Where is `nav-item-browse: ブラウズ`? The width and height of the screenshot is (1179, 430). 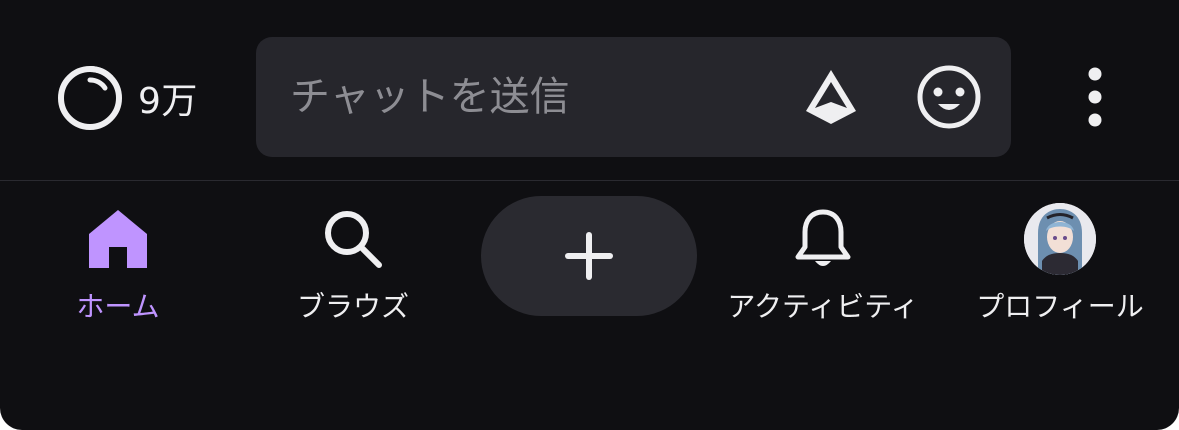 nav-item-browse: ブラウズ is located at coordinates (353, 256).